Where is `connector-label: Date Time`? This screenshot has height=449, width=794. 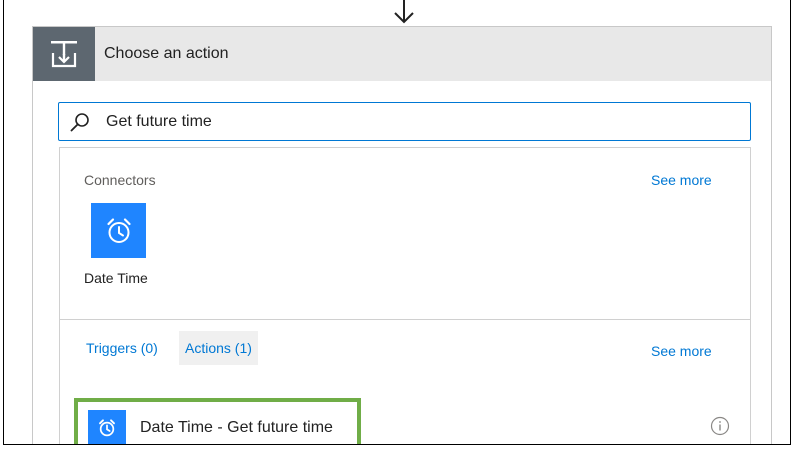 connector-label: Date Time is located at coordinates (116, 278).